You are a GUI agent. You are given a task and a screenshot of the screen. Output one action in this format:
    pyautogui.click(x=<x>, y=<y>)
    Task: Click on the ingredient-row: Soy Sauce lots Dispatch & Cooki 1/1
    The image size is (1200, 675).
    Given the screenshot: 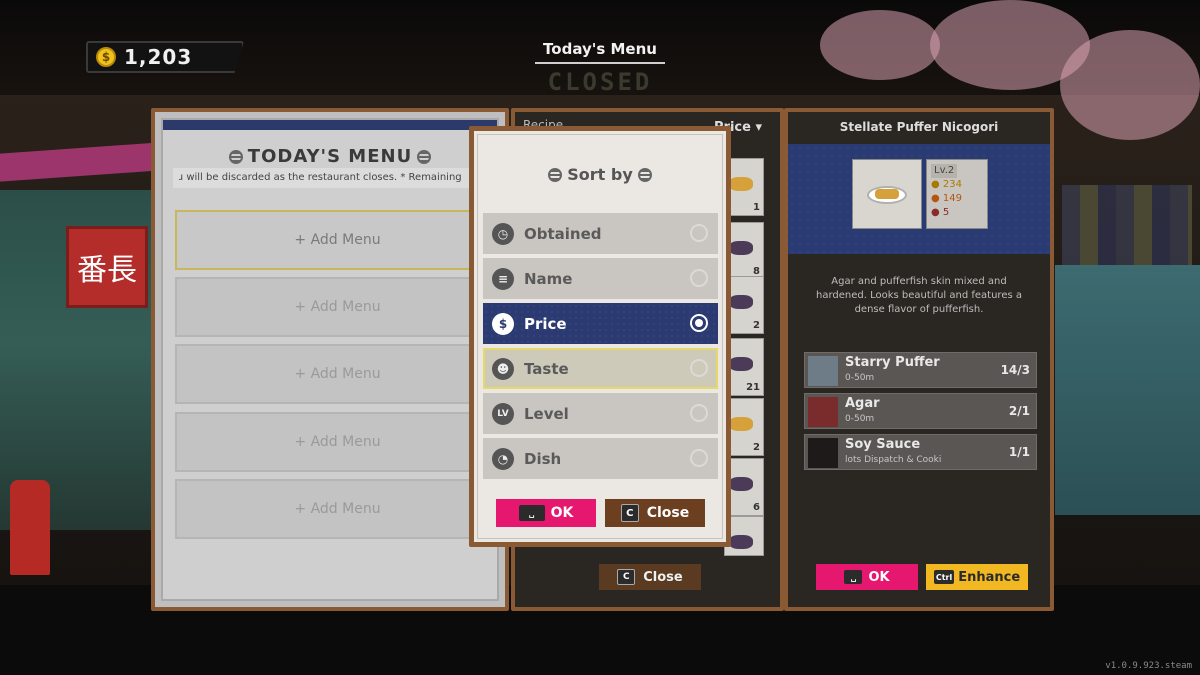 What is the action you would take?
    pyautogui.click(x=920, y=452)
    